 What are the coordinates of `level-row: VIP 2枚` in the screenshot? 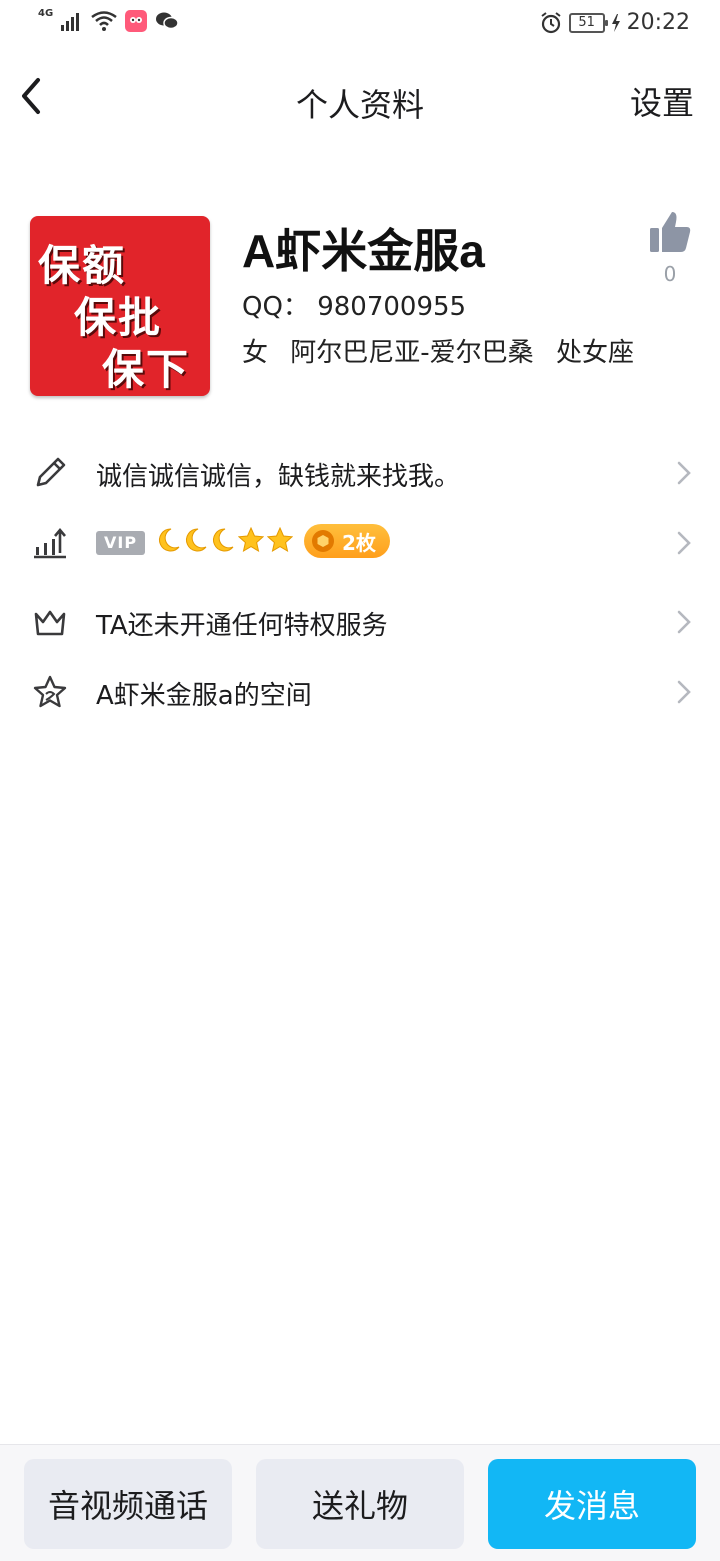 It's located at (360, 543).